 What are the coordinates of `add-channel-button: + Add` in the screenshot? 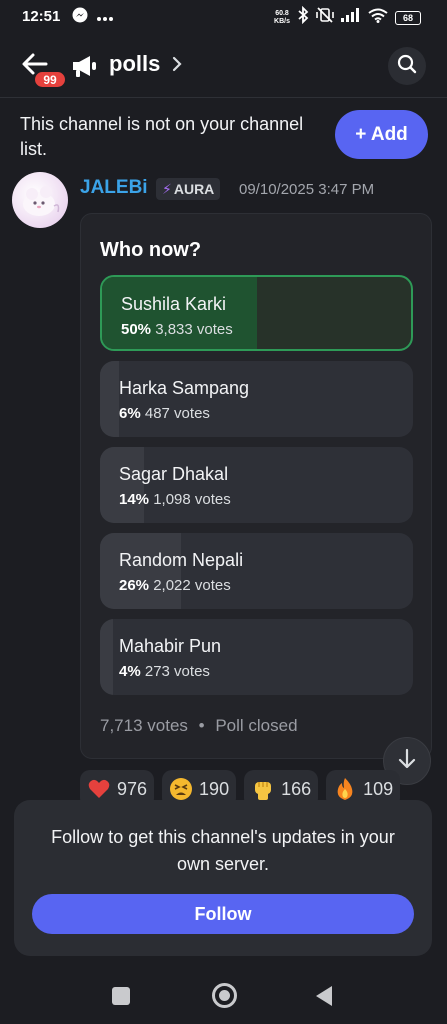 It's located at (381, 134).